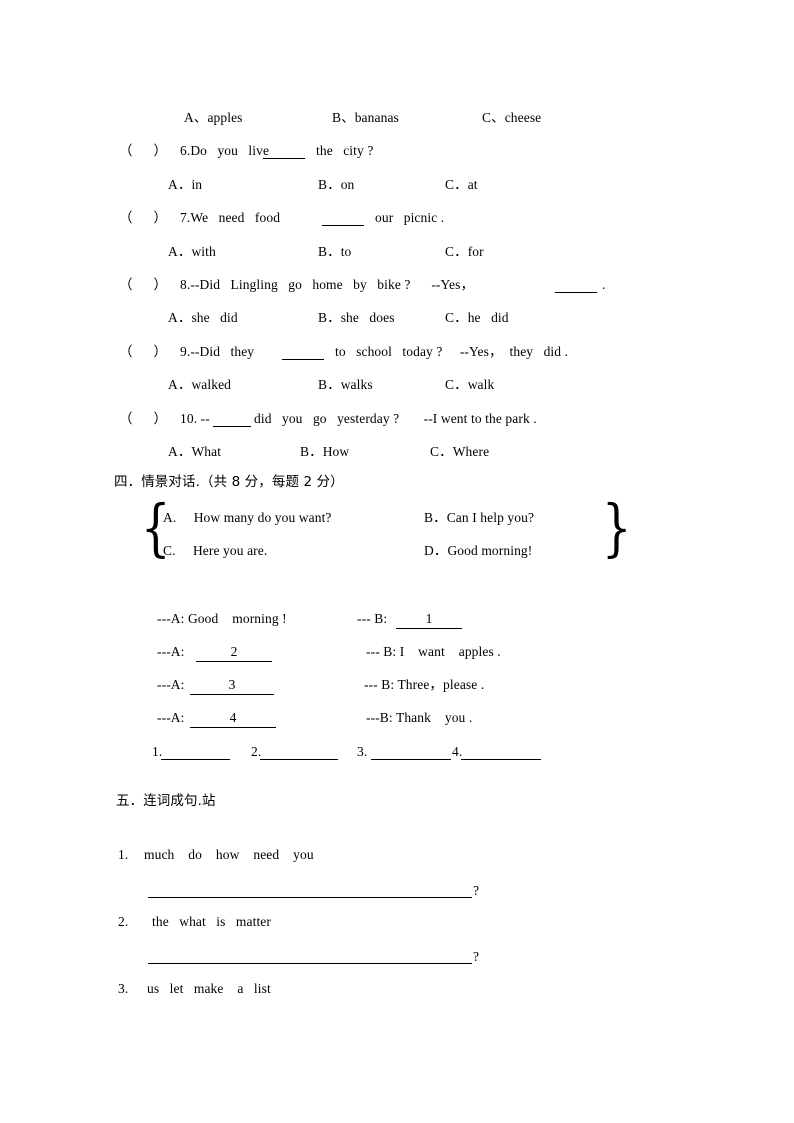  I want to click on sentence-item-2-endmark: ?, so click(476, 956).